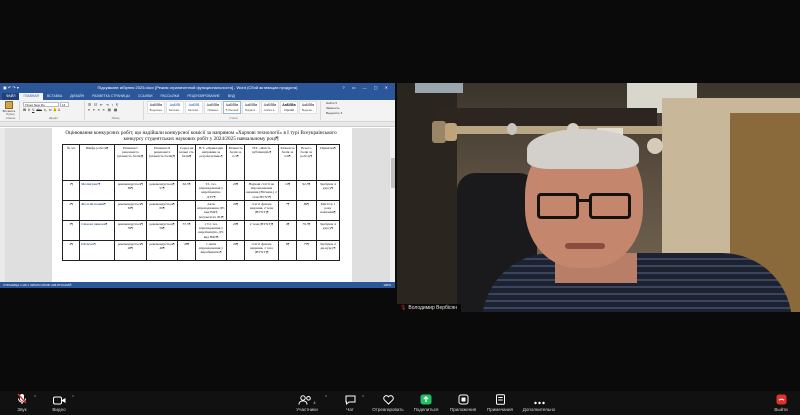 This screenshot has height=415, width=800. What do you see at coordinates (162, 190) in the screenshot?
I see `table-cell: рекомендується¶ 57¶` at bounding box center [162, 190].